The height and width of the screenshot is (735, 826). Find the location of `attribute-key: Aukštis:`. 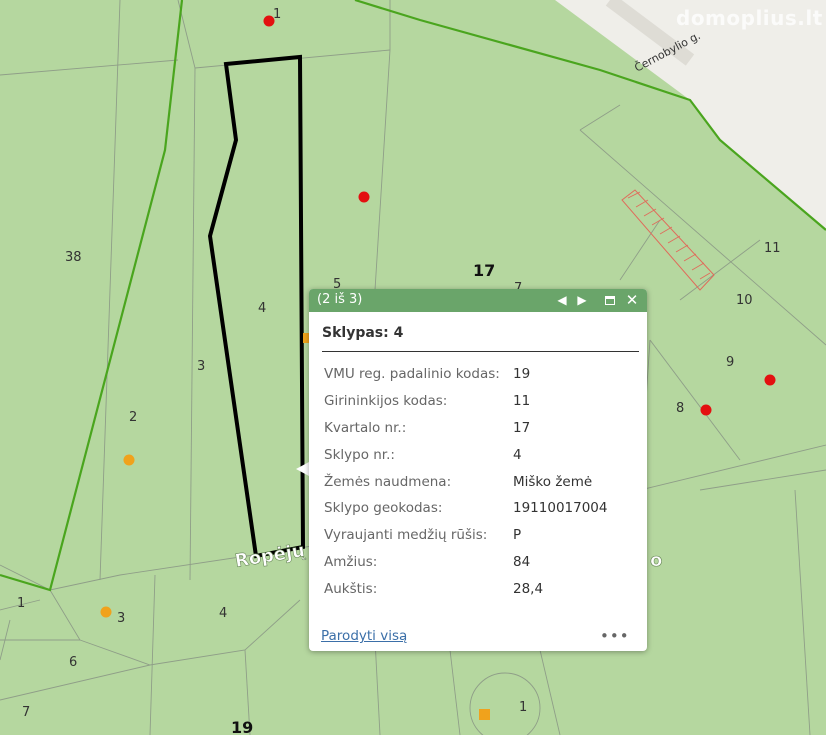

attribute-key: Aukštis: is located at coordinates (351, 588).